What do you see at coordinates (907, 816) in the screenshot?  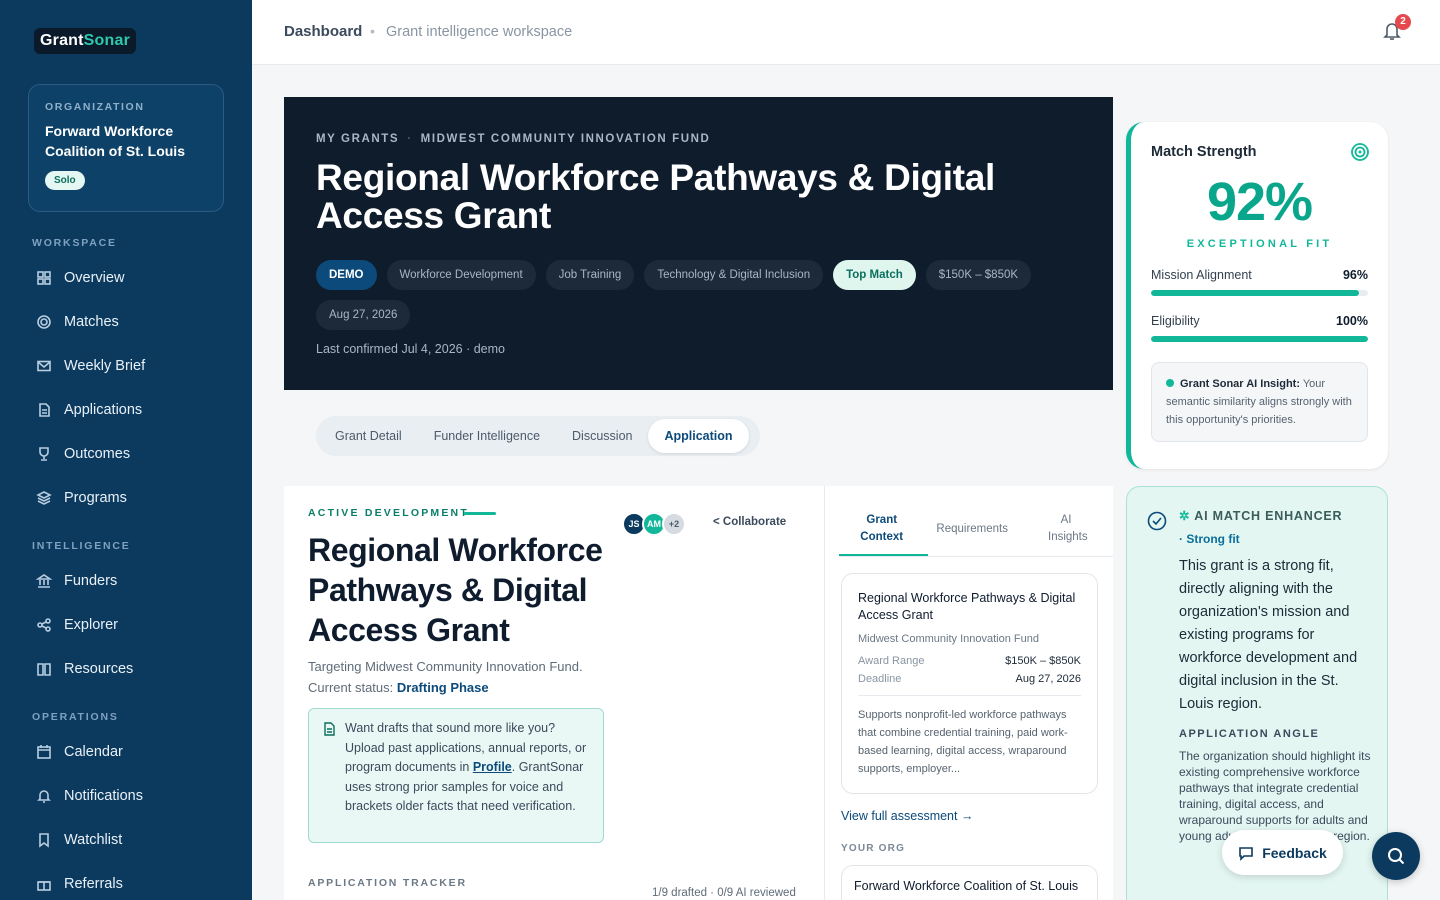 I see `view-full-assessment-link: View full assessment →` at bounding box center [907, 816].